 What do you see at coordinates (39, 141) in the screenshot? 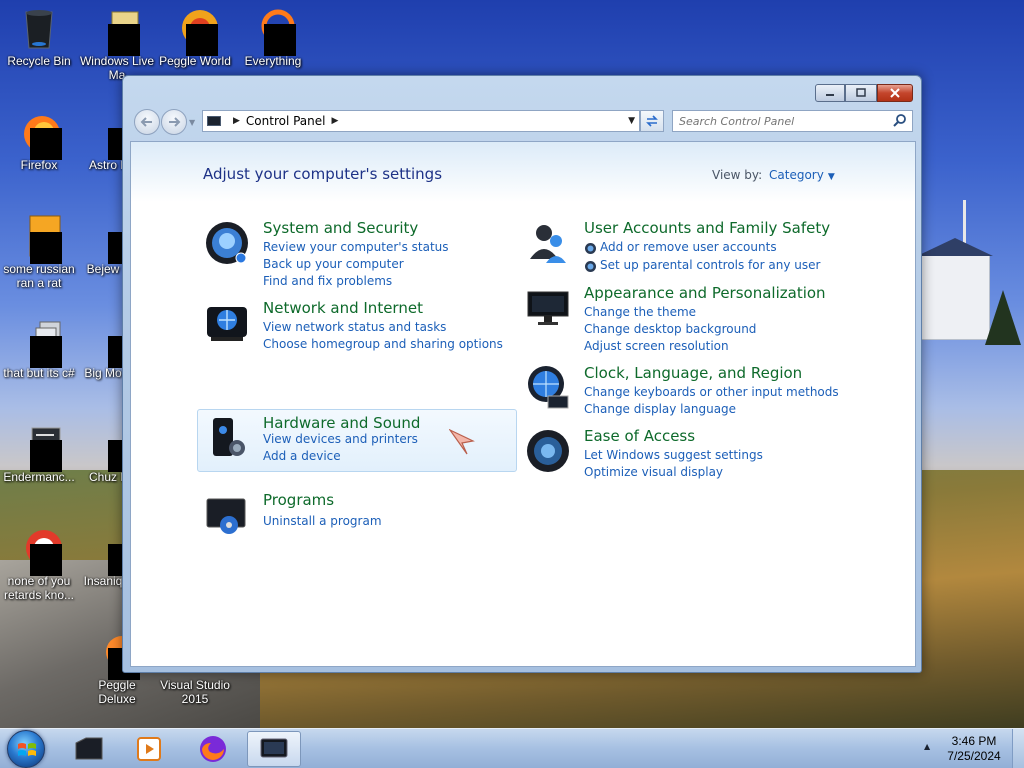
I see `desktop-icon-firefox: Firefox` at bounding box center [39, 141].